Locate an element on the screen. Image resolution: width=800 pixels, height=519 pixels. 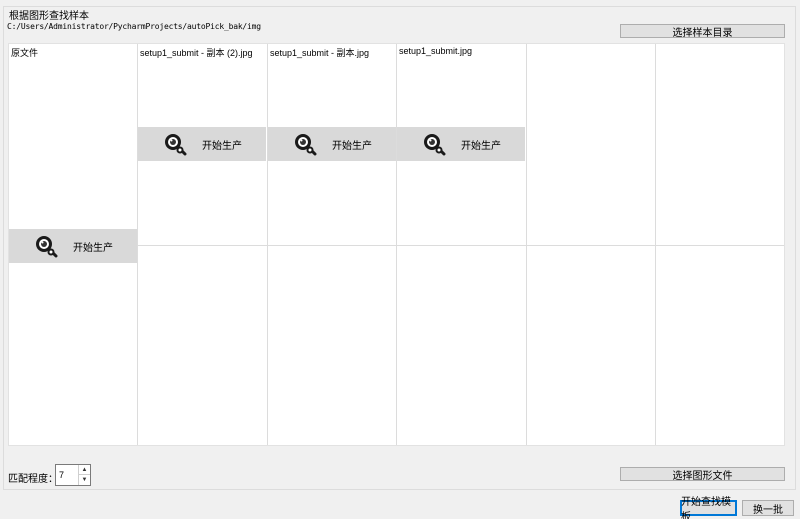
groupbox-title: 根据图形查找样本 is located at coordinates (49, 14).